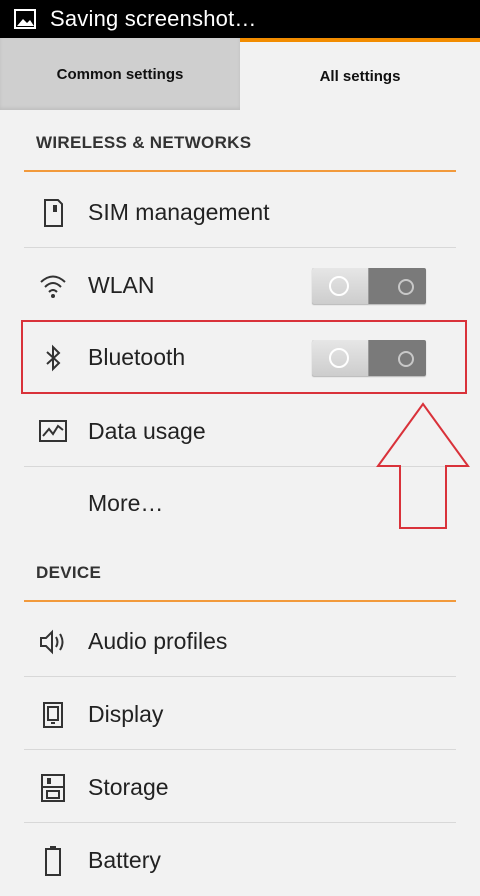  I want to click on settings-item-label: Storage, so click(128, 787).